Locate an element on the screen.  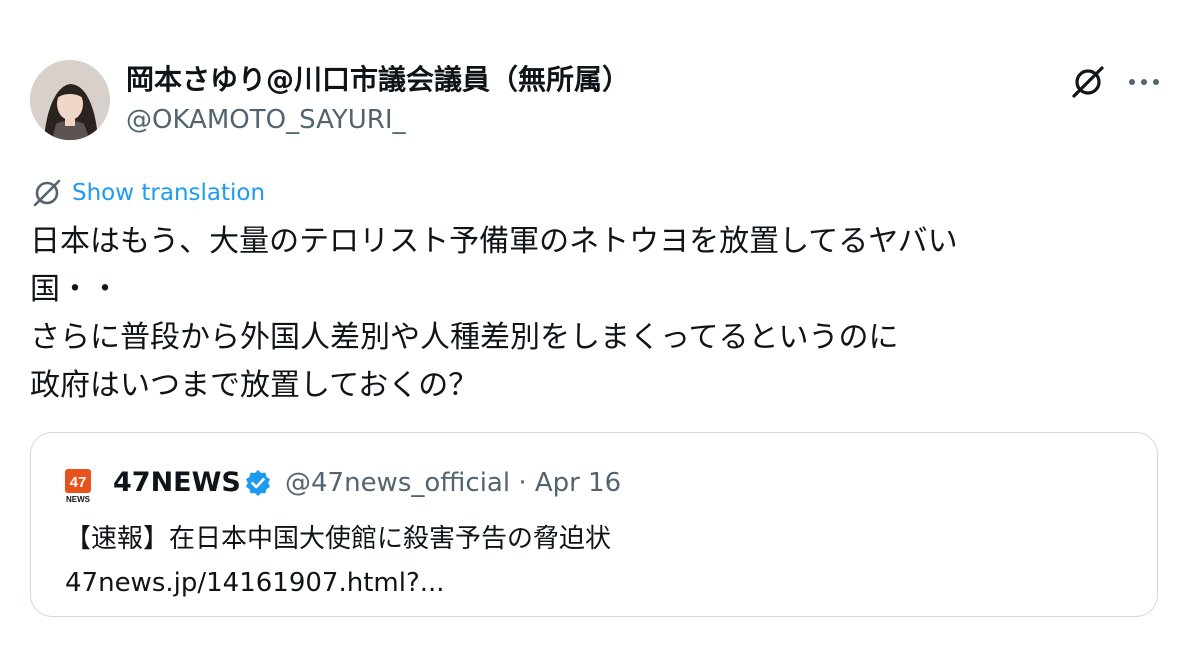
profile-photo-icon is located at coordinates (70, 100).